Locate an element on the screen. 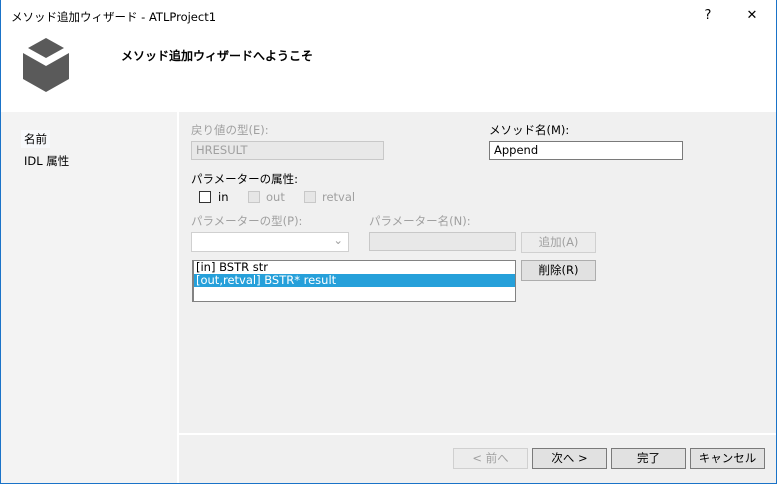  list-item-selected: [out,retval] BSTR* result is located at coordinates (354, 280).